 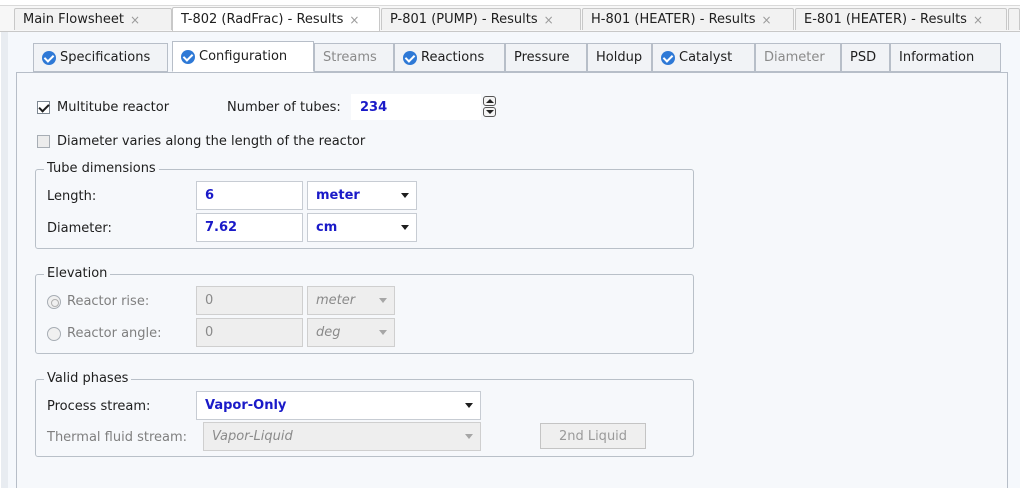 I want to click on tab-label: Diameter, so click(x=794, y=57).